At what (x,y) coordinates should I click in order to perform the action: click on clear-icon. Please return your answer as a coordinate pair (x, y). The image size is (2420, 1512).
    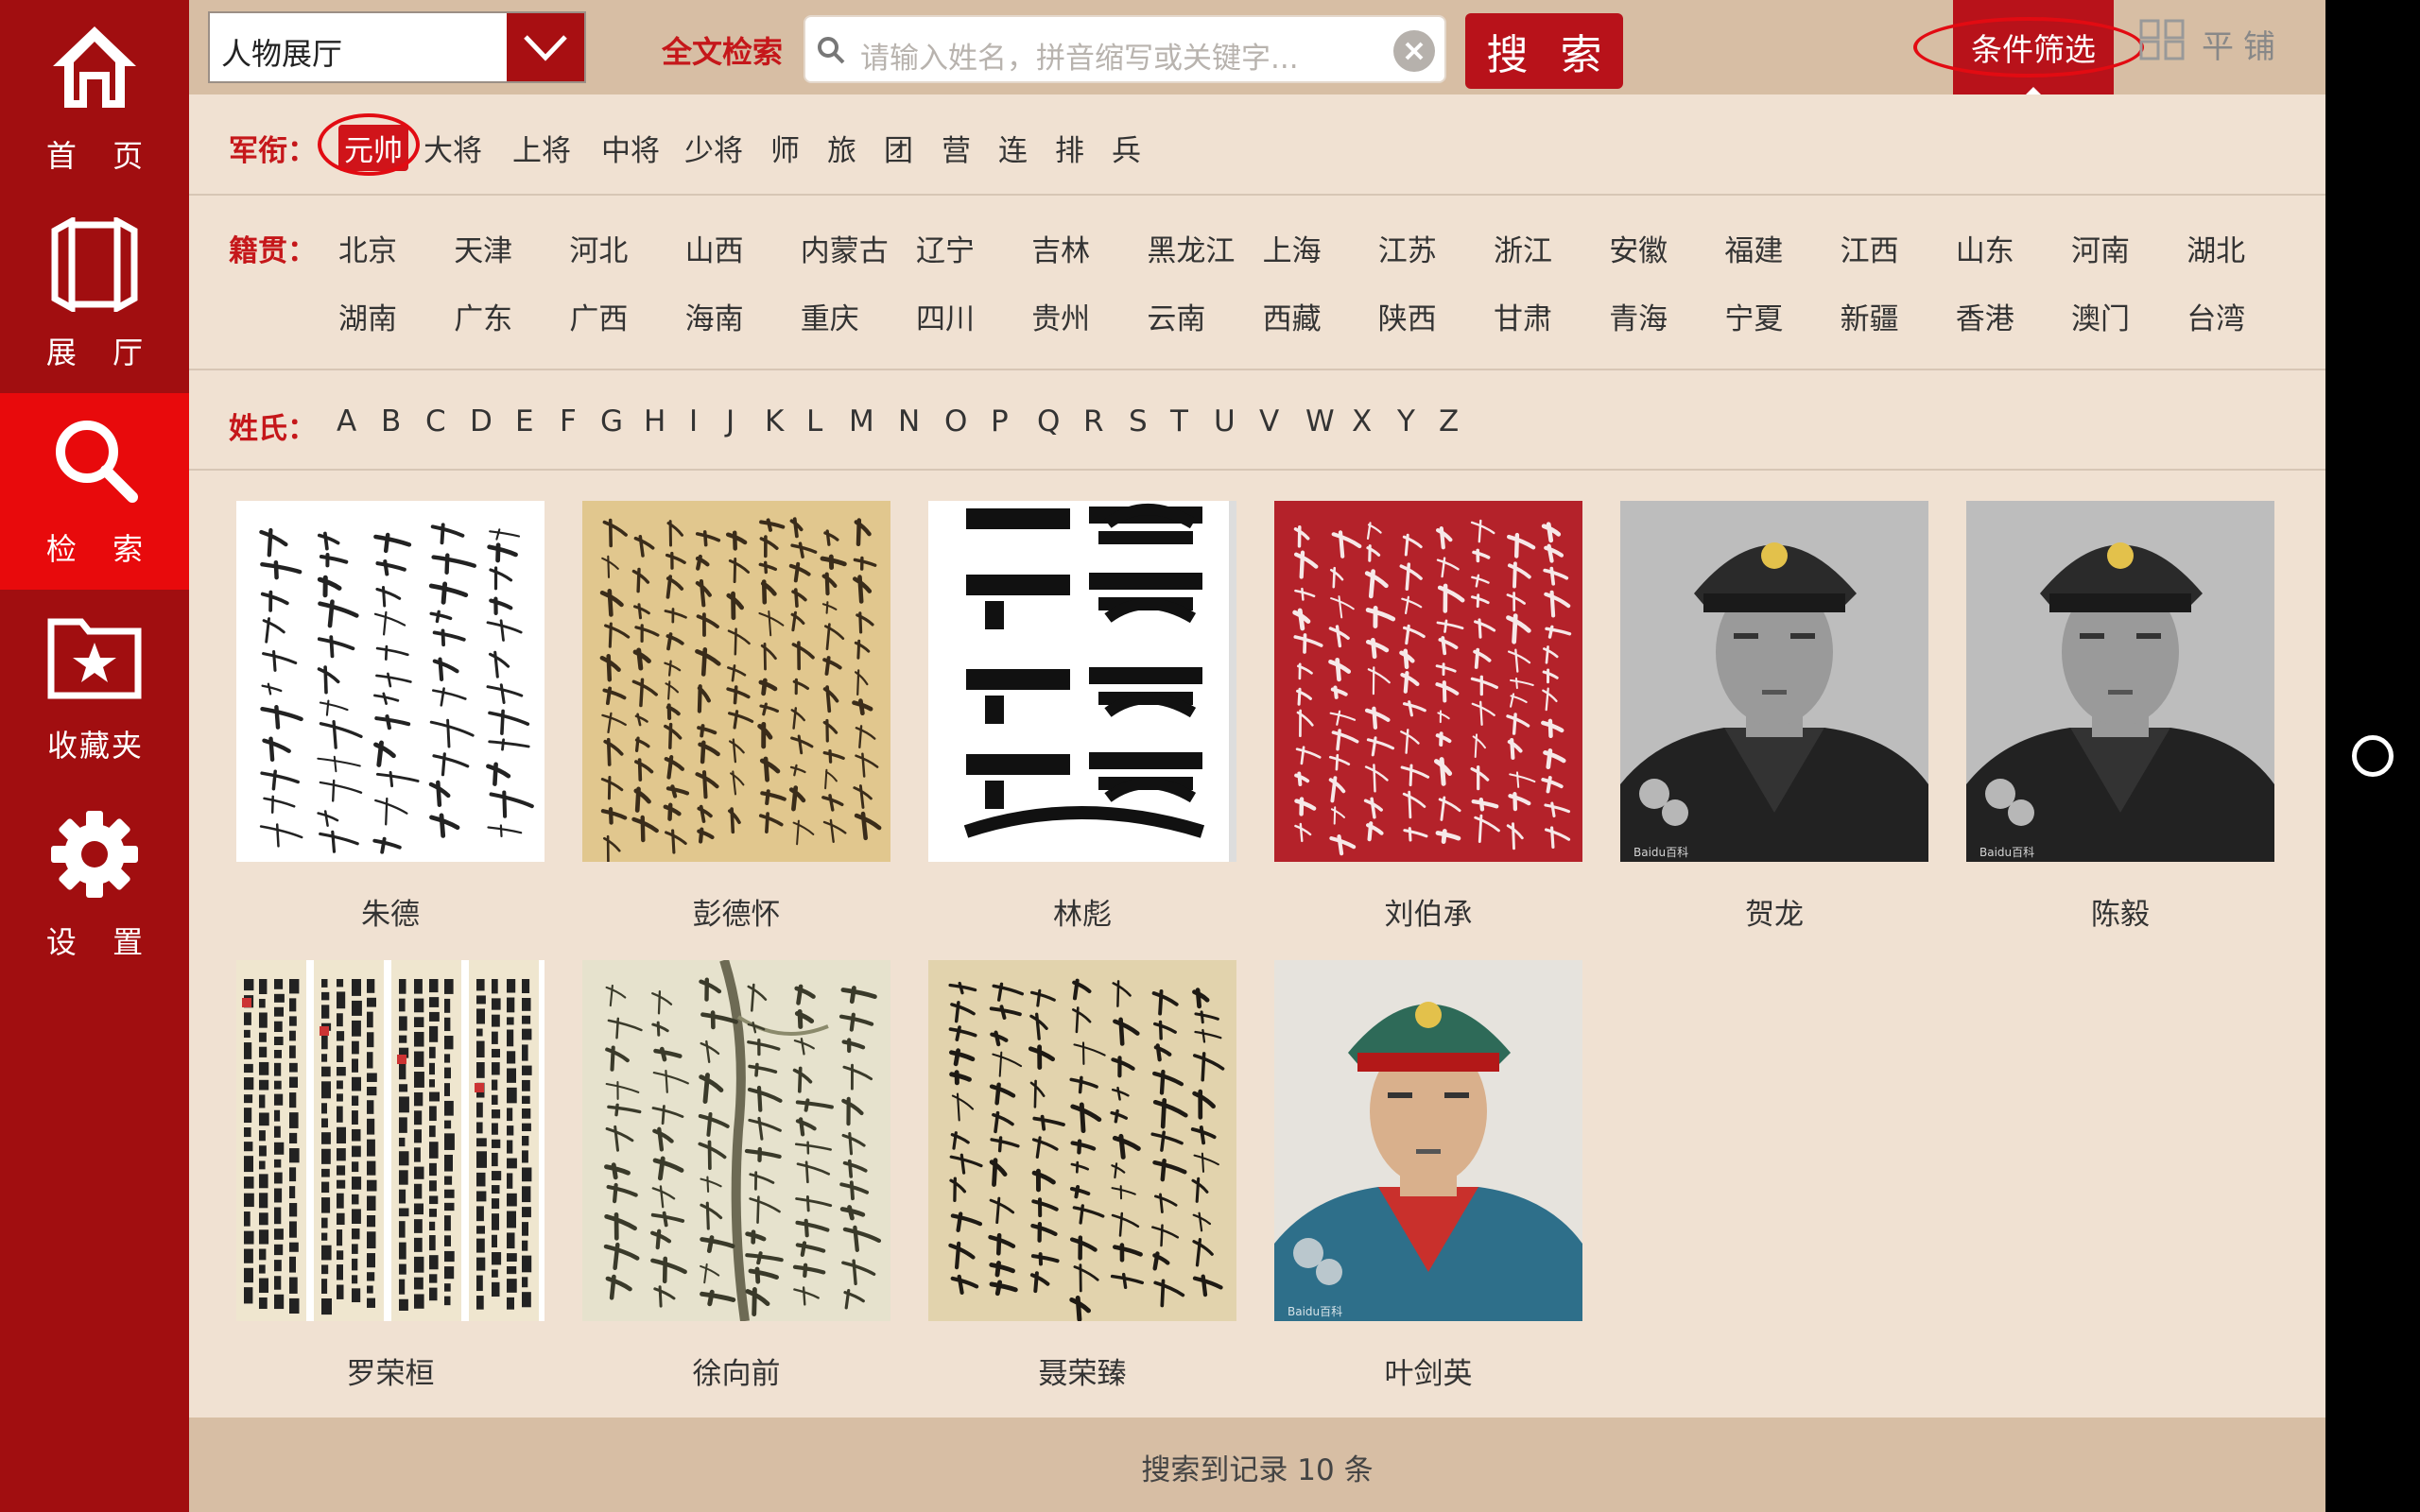
    Looking at the image, I should click on (1414, 51).